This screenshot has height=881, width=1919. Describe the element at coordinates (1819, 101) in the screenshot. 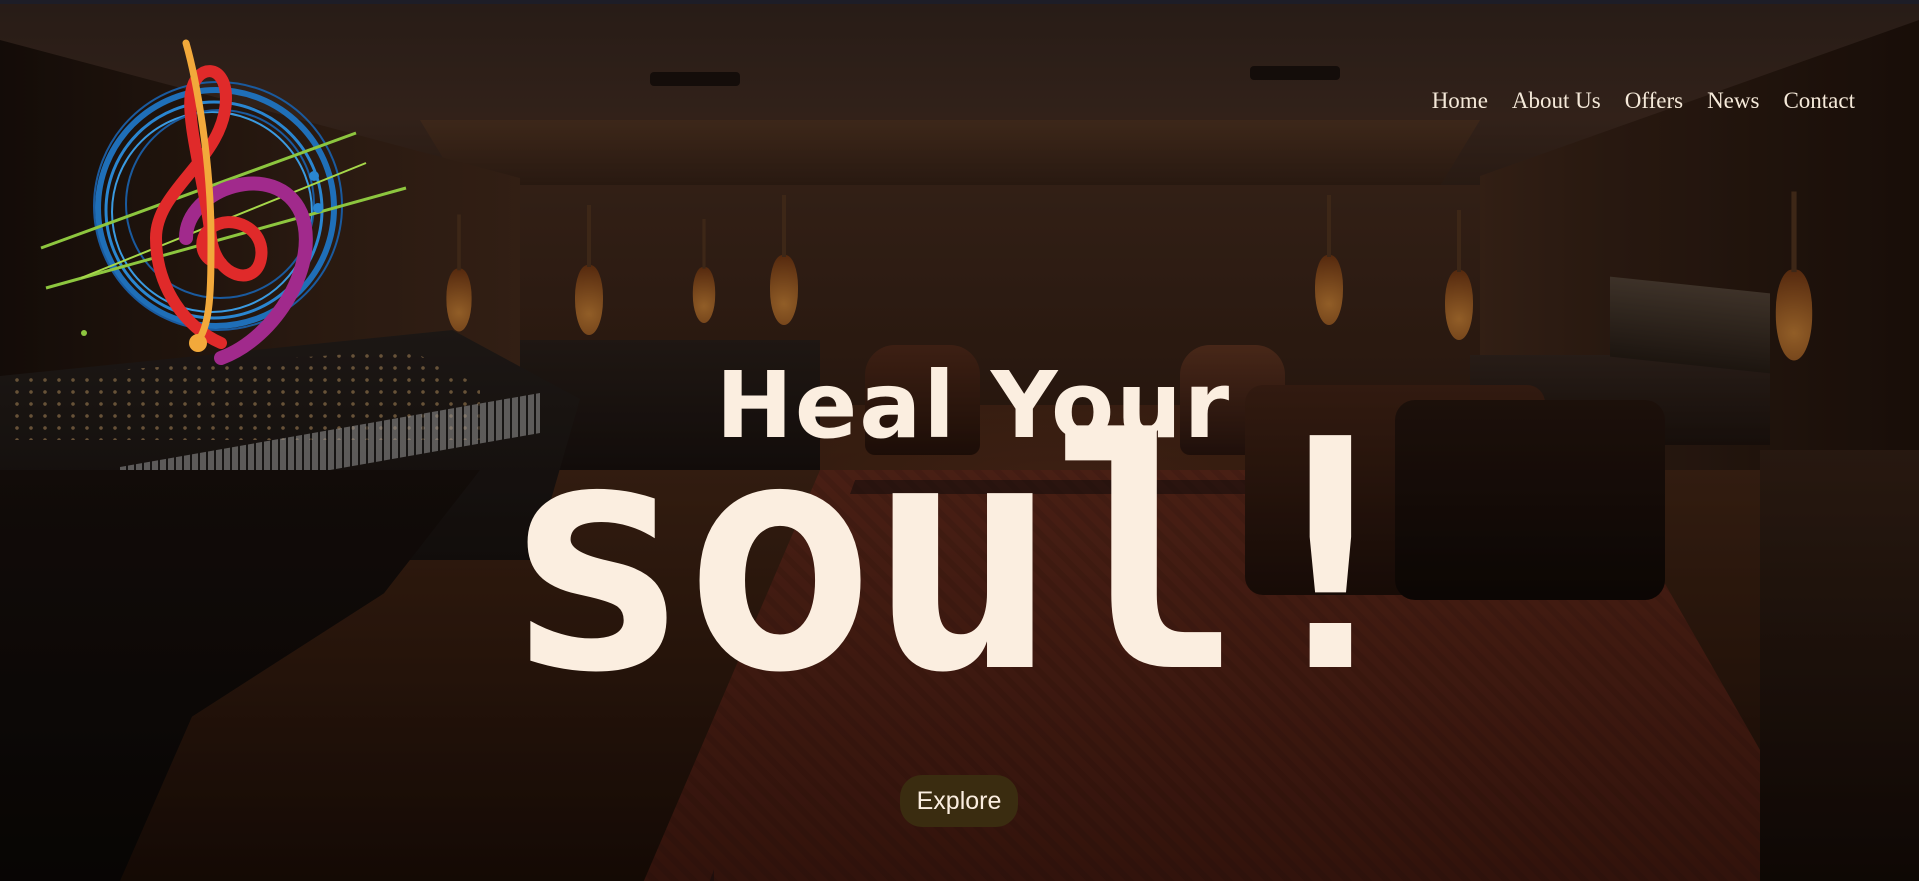

I see `nav-contact: Contact` at that location.